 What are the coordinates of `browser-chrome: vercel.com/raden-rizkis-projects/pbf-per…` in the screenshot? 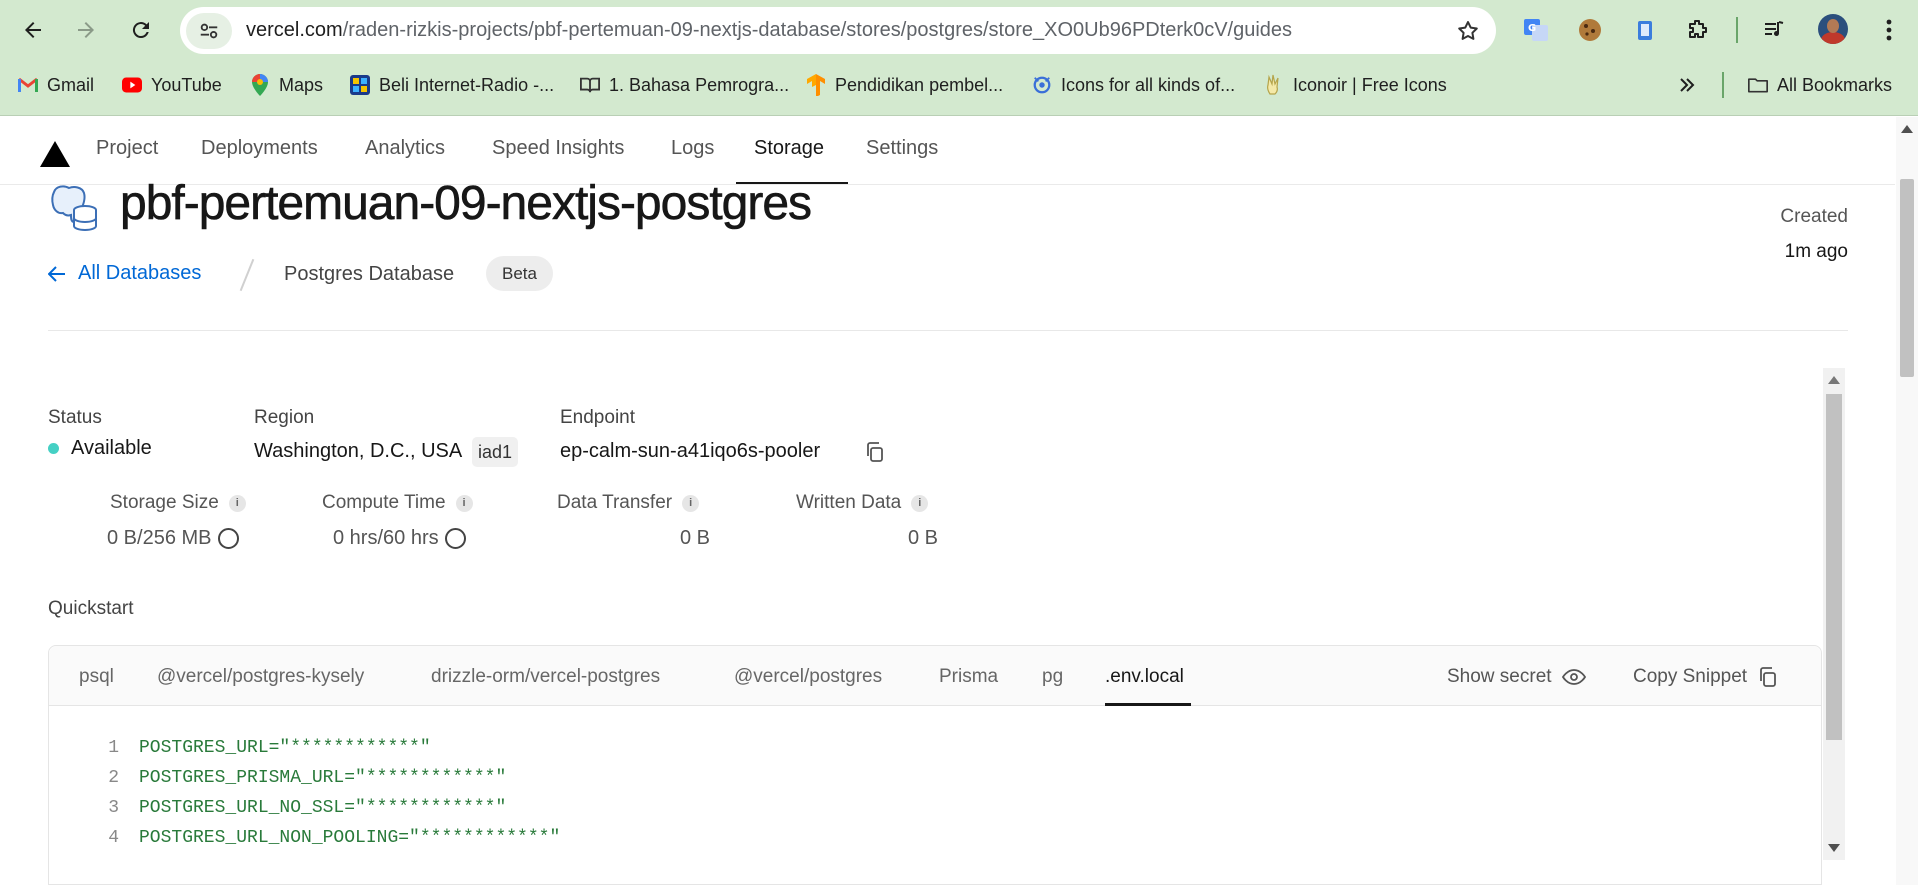 It's located at (959, 58).